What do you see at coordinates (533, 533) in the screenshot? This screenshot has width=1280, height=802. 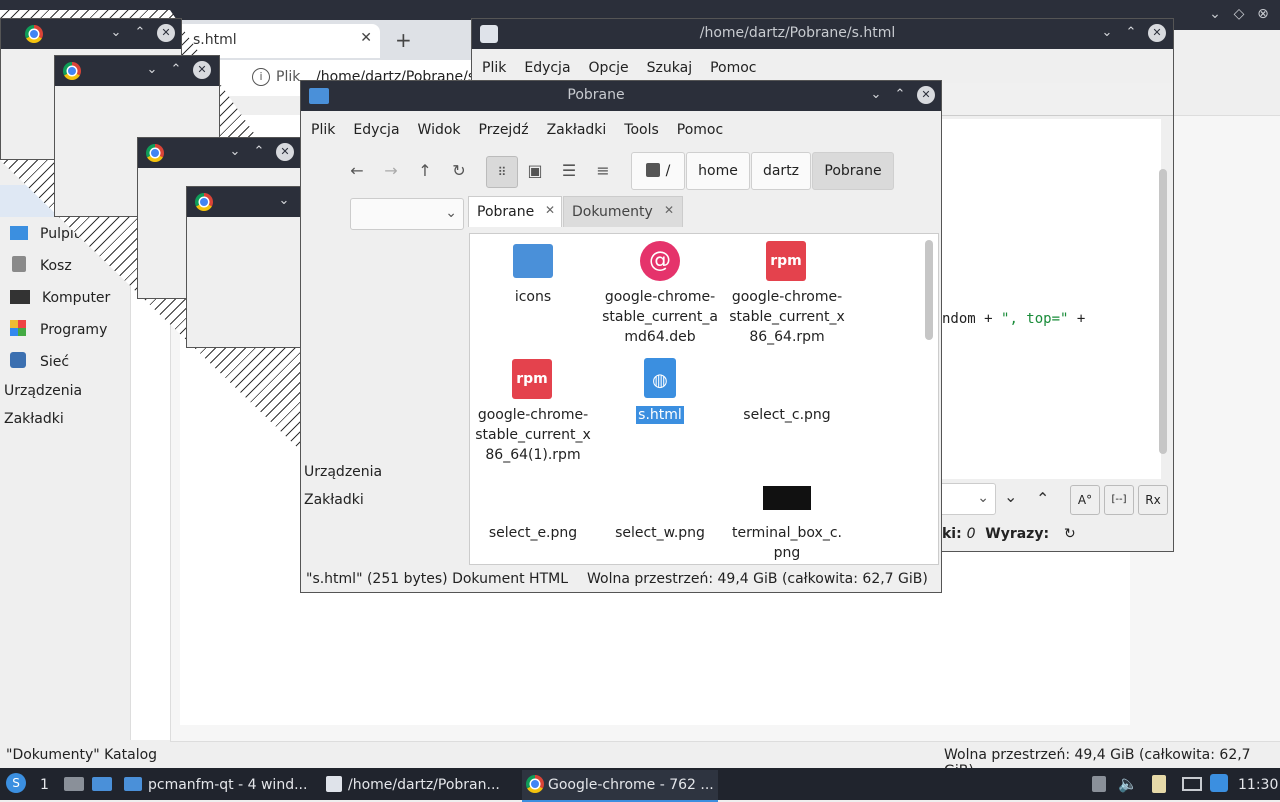 I see `file-item-select-e: select_e.png` at bounding box center [533, 533].